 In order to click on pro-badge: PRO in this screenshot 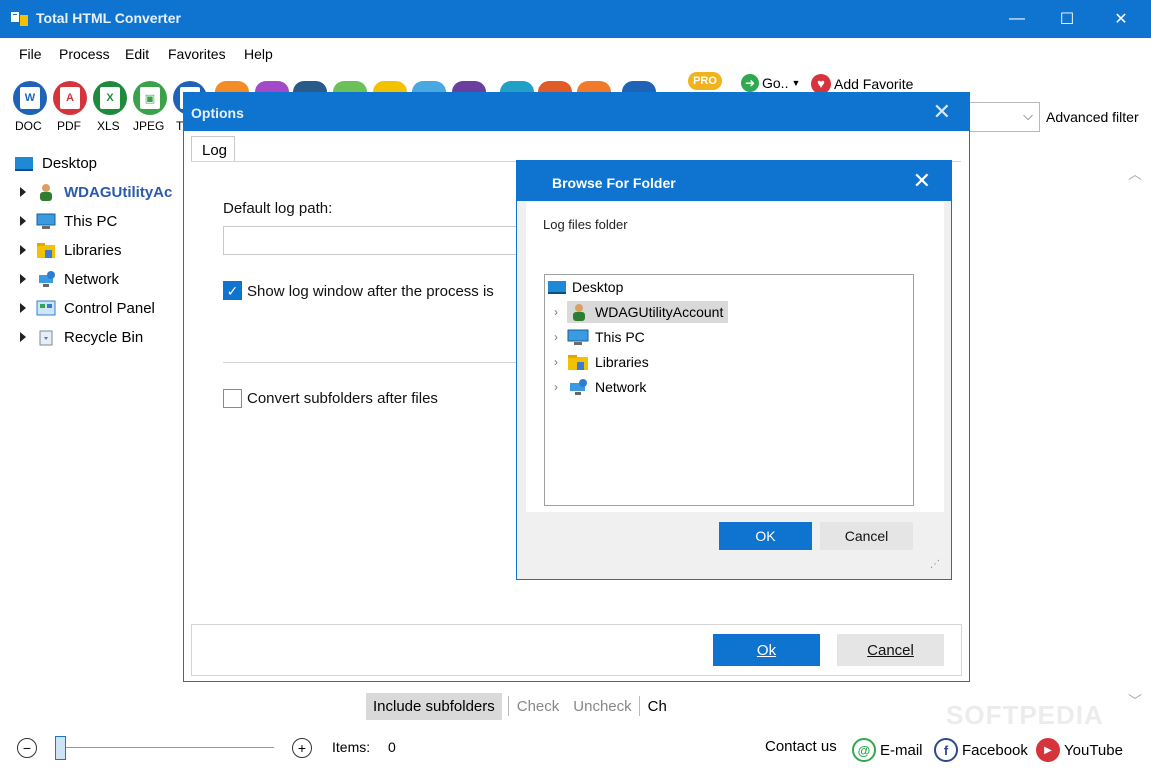, I will do `click(705, 81)`.